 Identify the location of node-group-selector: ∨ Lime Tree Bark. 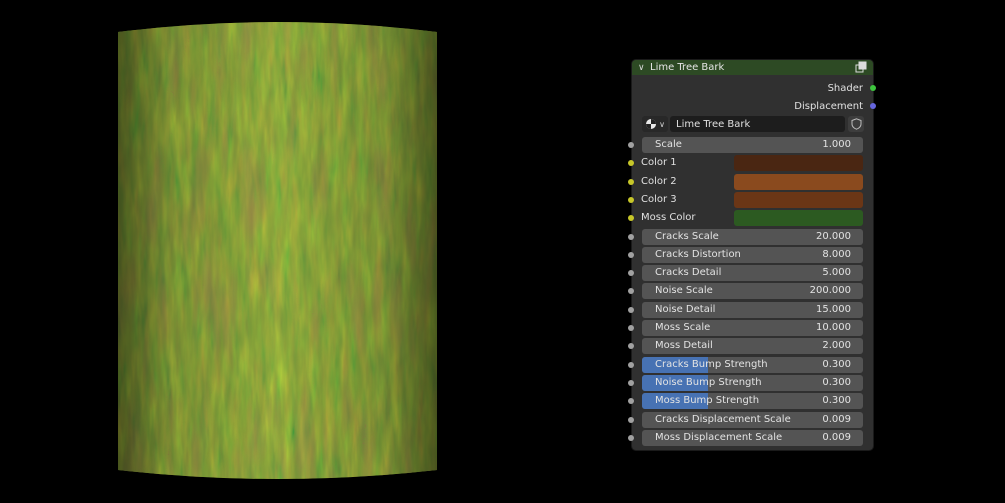
(753, 124).